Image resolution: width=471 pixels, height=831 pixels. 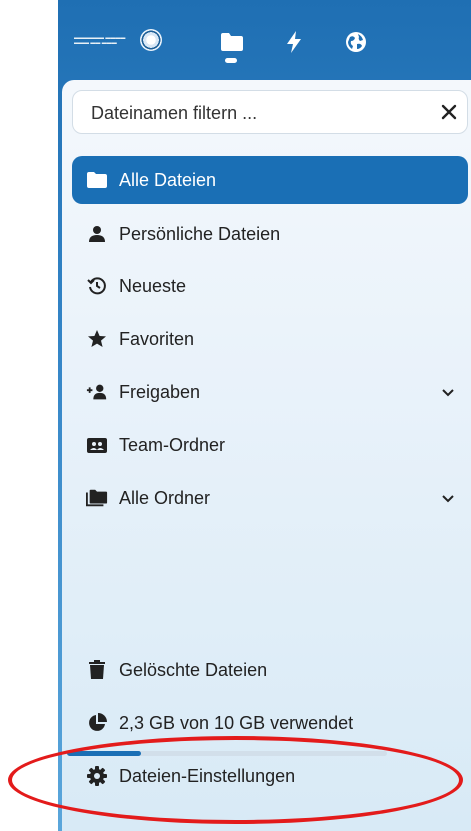 I want to click on share-user-icon, so click(x=97, y=392).